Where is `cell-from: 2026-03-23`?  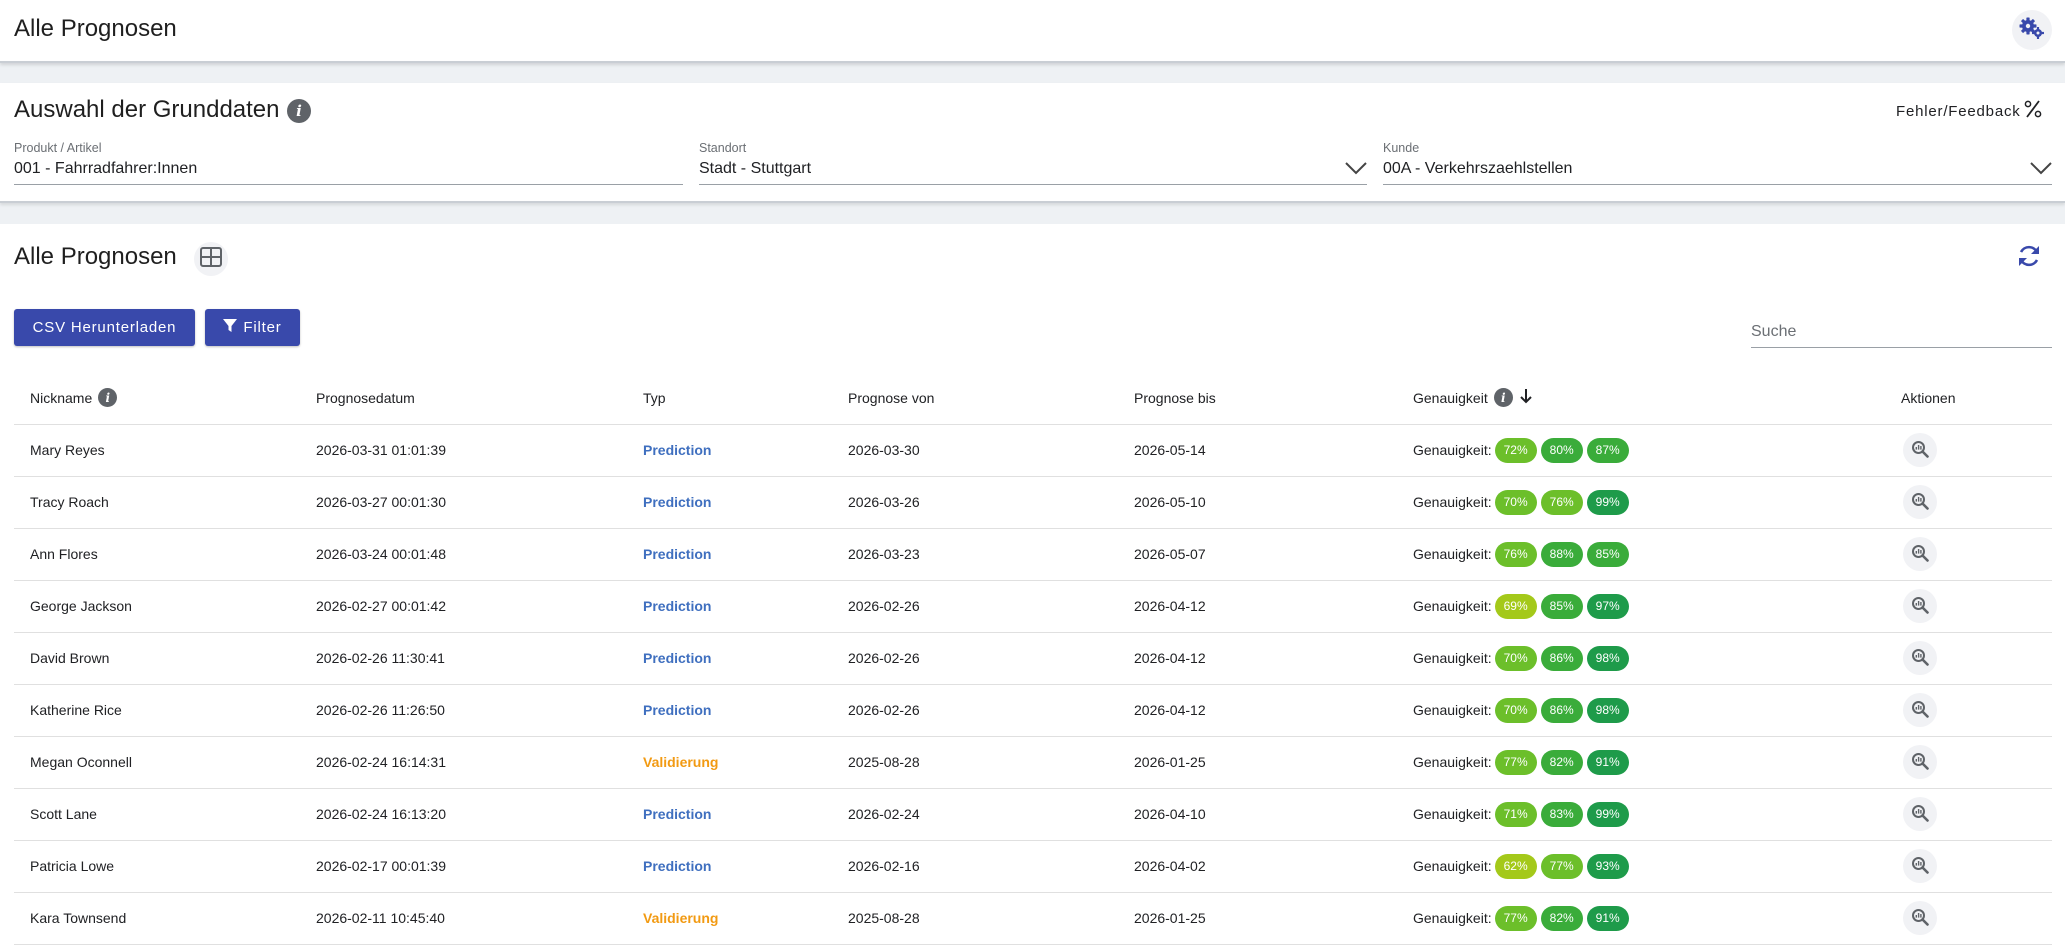
cell-from: 2026-03-23 is located at coordinates (975, 554).